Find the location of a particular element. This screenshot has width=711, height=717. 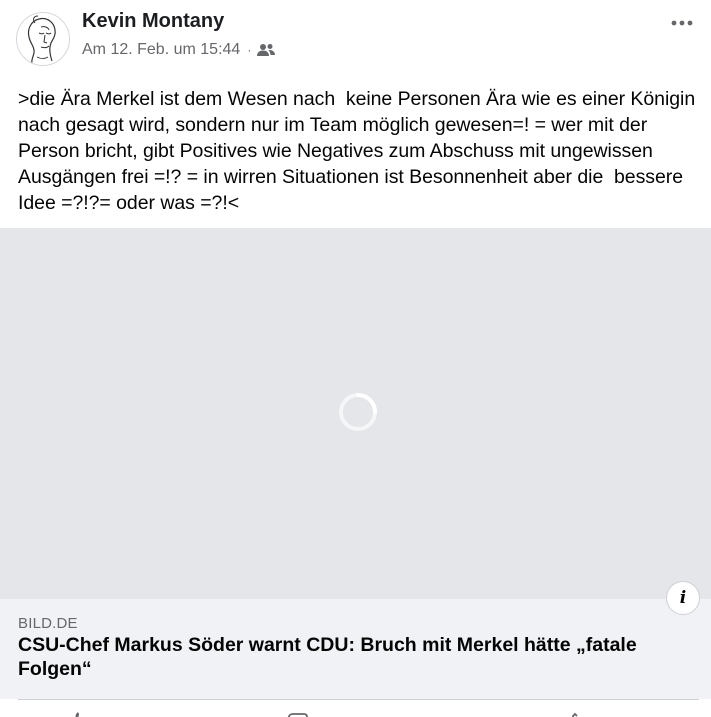

avatar is located at coordinates (43, 39).